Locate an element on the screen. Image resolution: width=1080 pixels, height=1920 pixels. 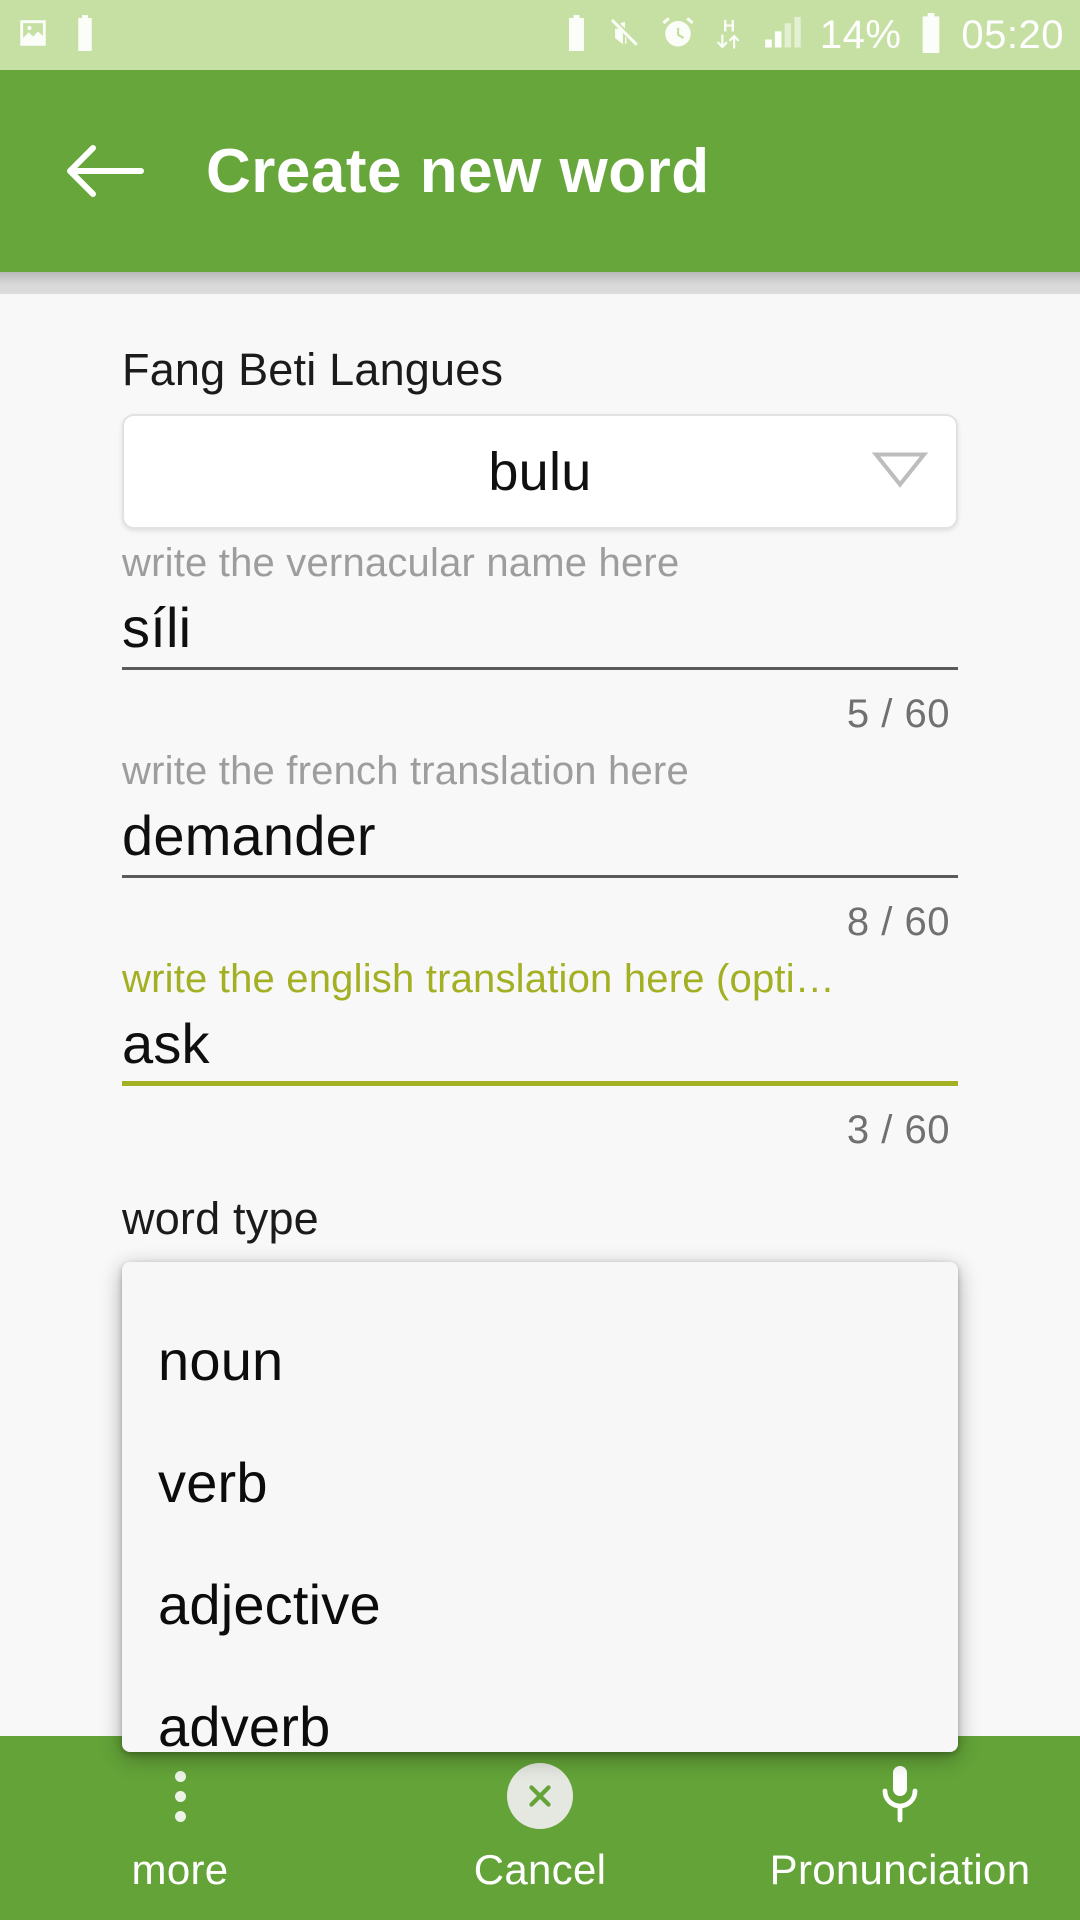
back-button is located at coordinates (105, 171).